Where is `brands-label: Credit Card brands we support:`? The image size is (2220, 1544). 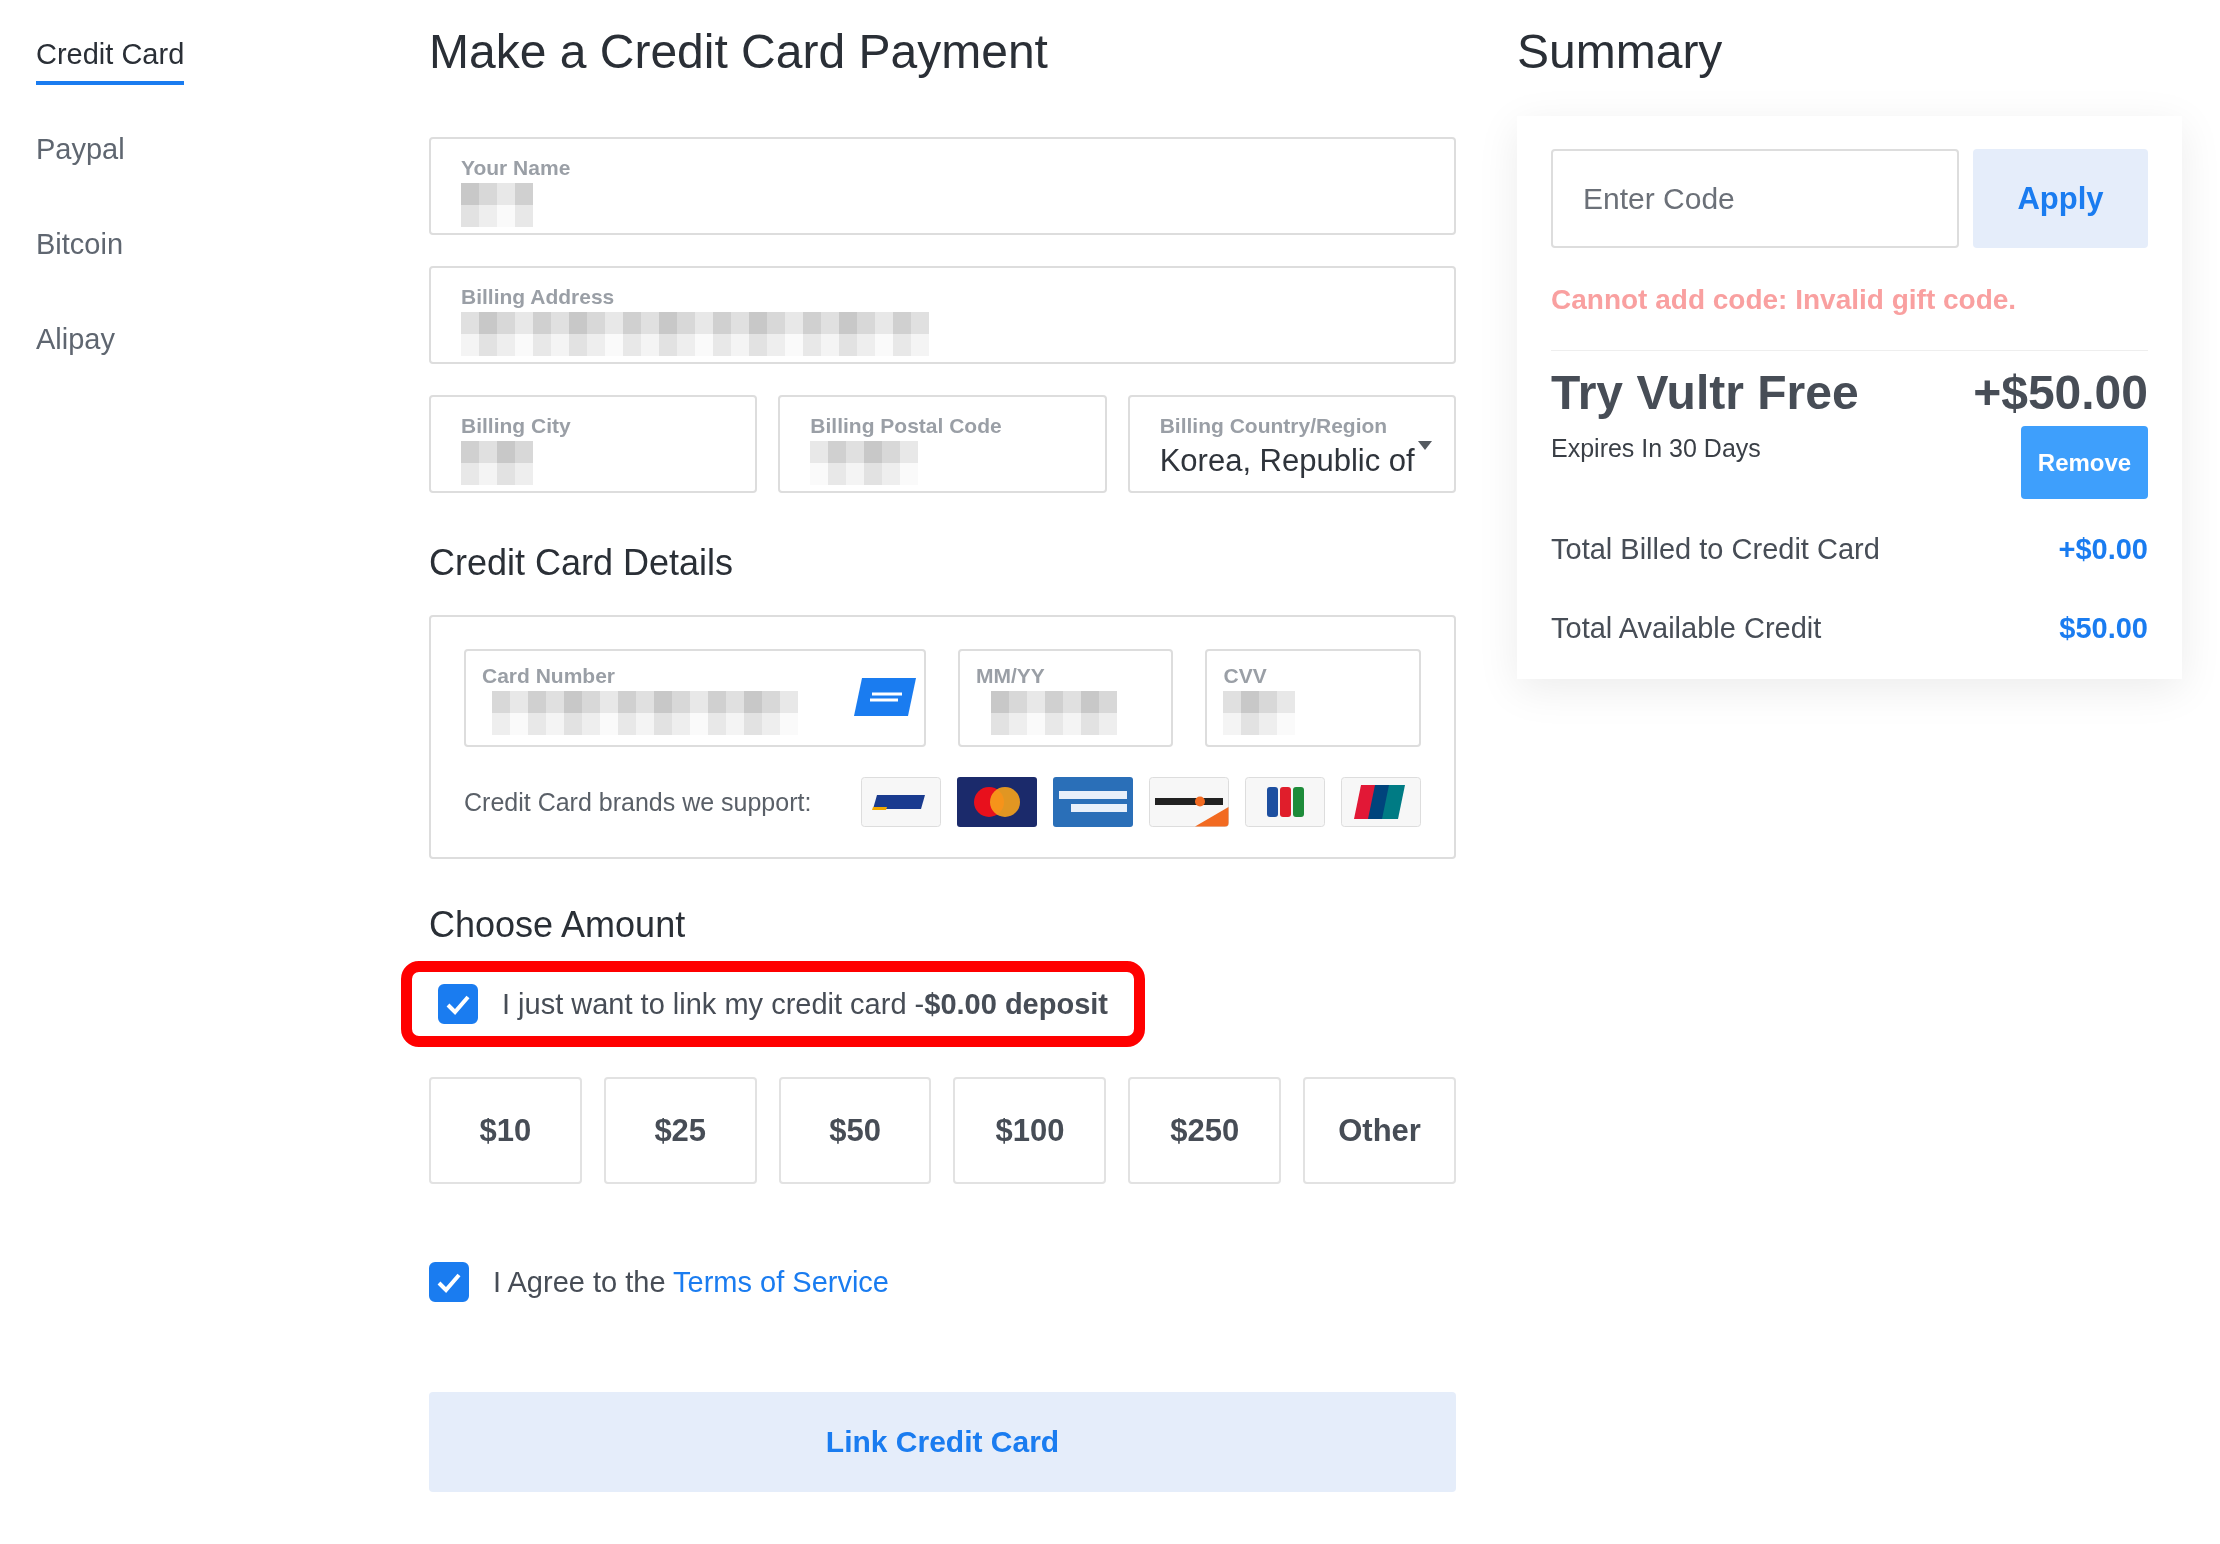 brands-label: Credit Card brands we support: is located at coordinates (638, 802).